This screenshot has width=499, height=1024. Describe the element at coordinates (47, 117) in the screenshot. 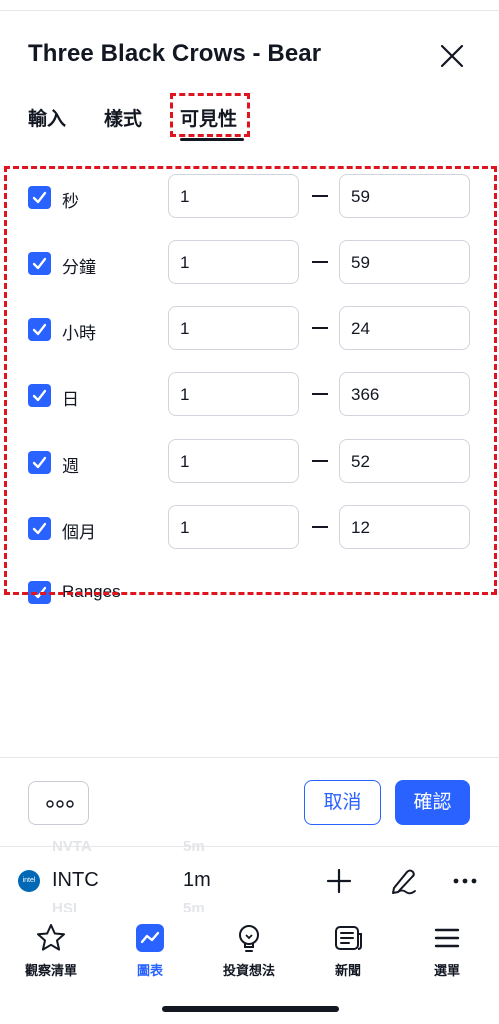

I see `tab-input: 輸入` at that location.